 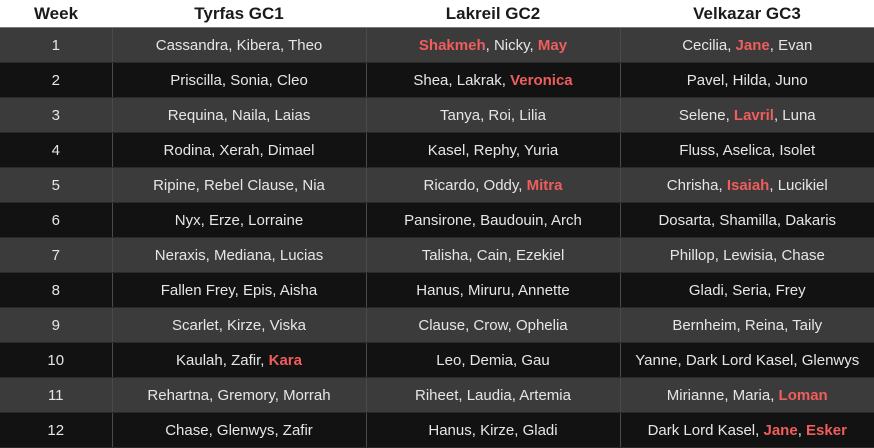 I want to click on week-cell: 6, so click(x=56, y=220).